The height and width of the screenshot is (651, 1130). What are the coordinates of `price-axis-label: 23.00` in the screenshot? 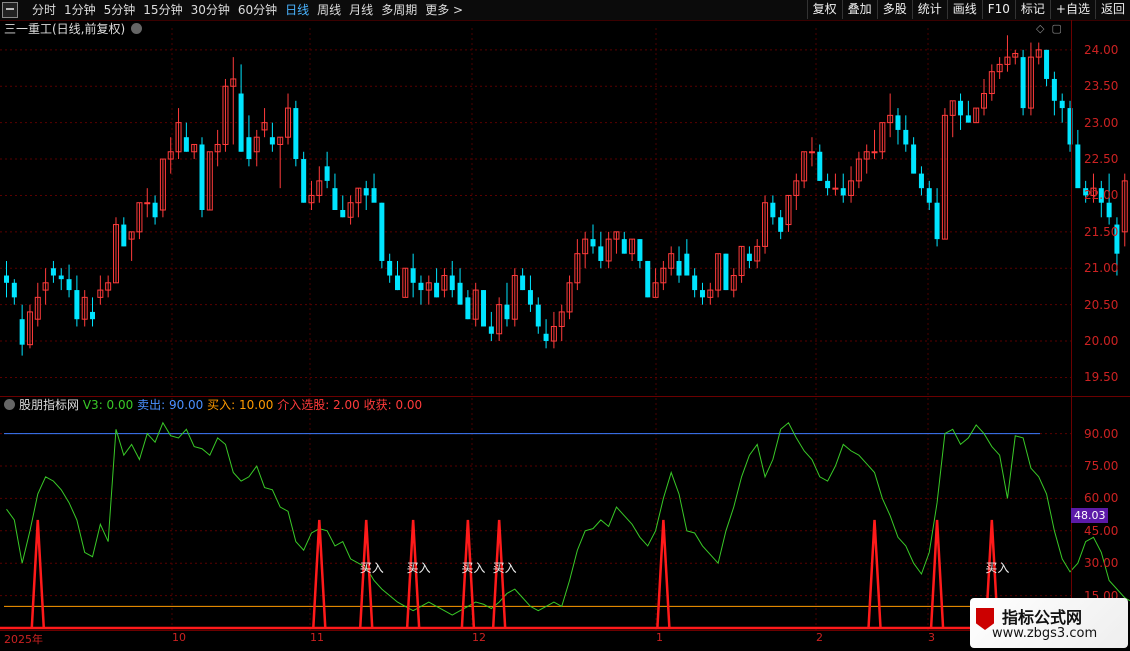 It's located at (1101, 123).